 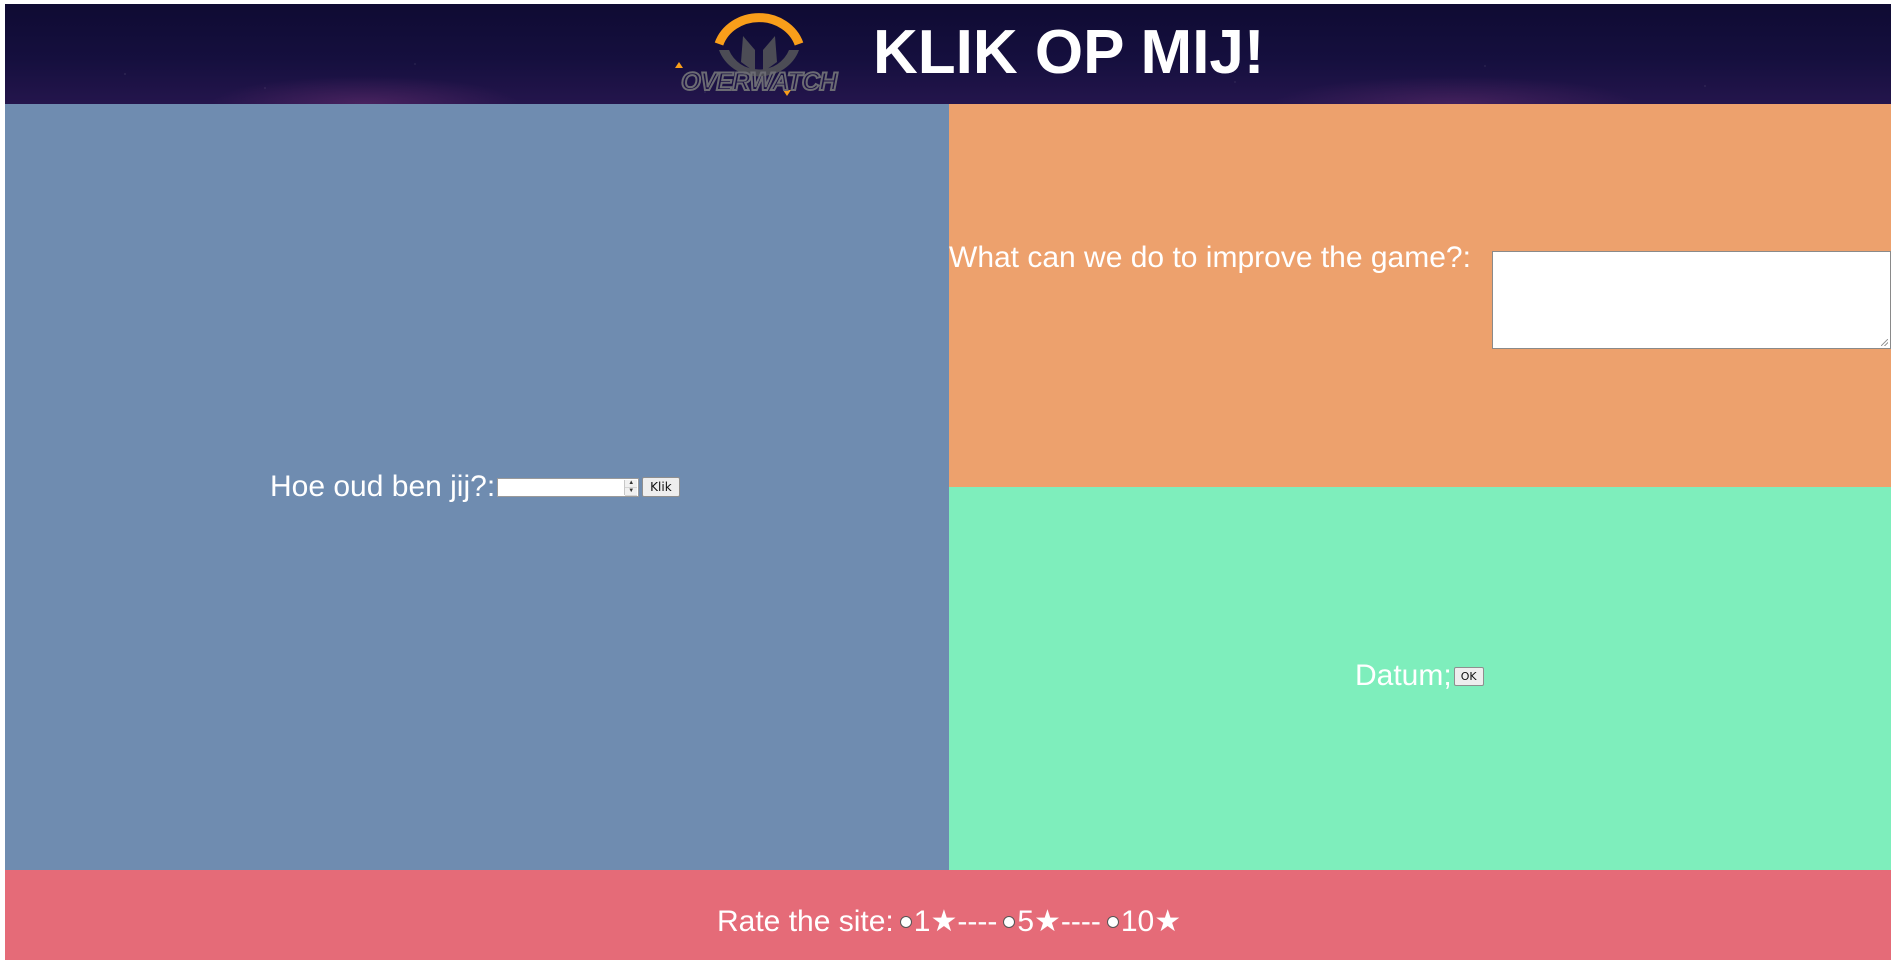 I want to click on date-form: Datum; OK, so click(x=1419, y=676).